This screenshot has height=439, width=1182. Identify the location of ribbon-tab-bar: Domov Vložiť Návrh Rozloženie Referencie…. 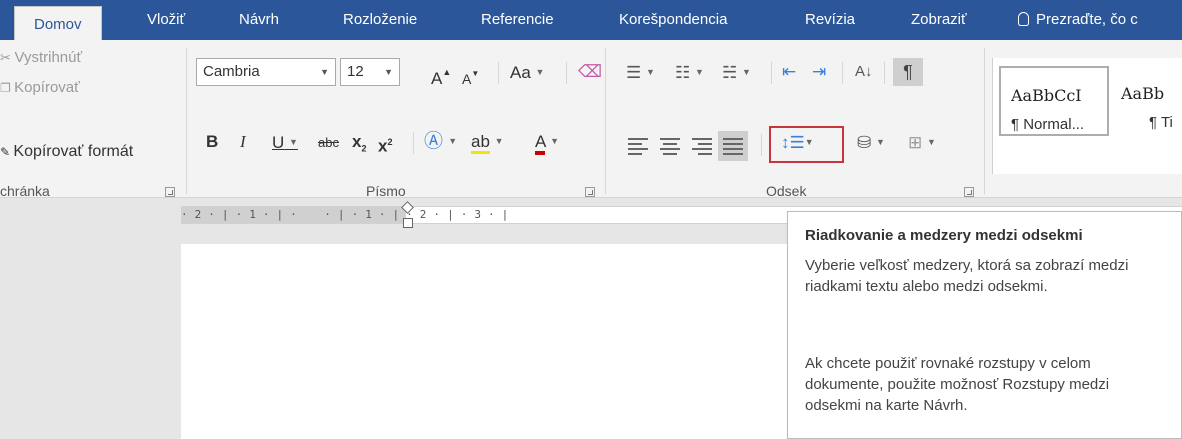
(591, 20).